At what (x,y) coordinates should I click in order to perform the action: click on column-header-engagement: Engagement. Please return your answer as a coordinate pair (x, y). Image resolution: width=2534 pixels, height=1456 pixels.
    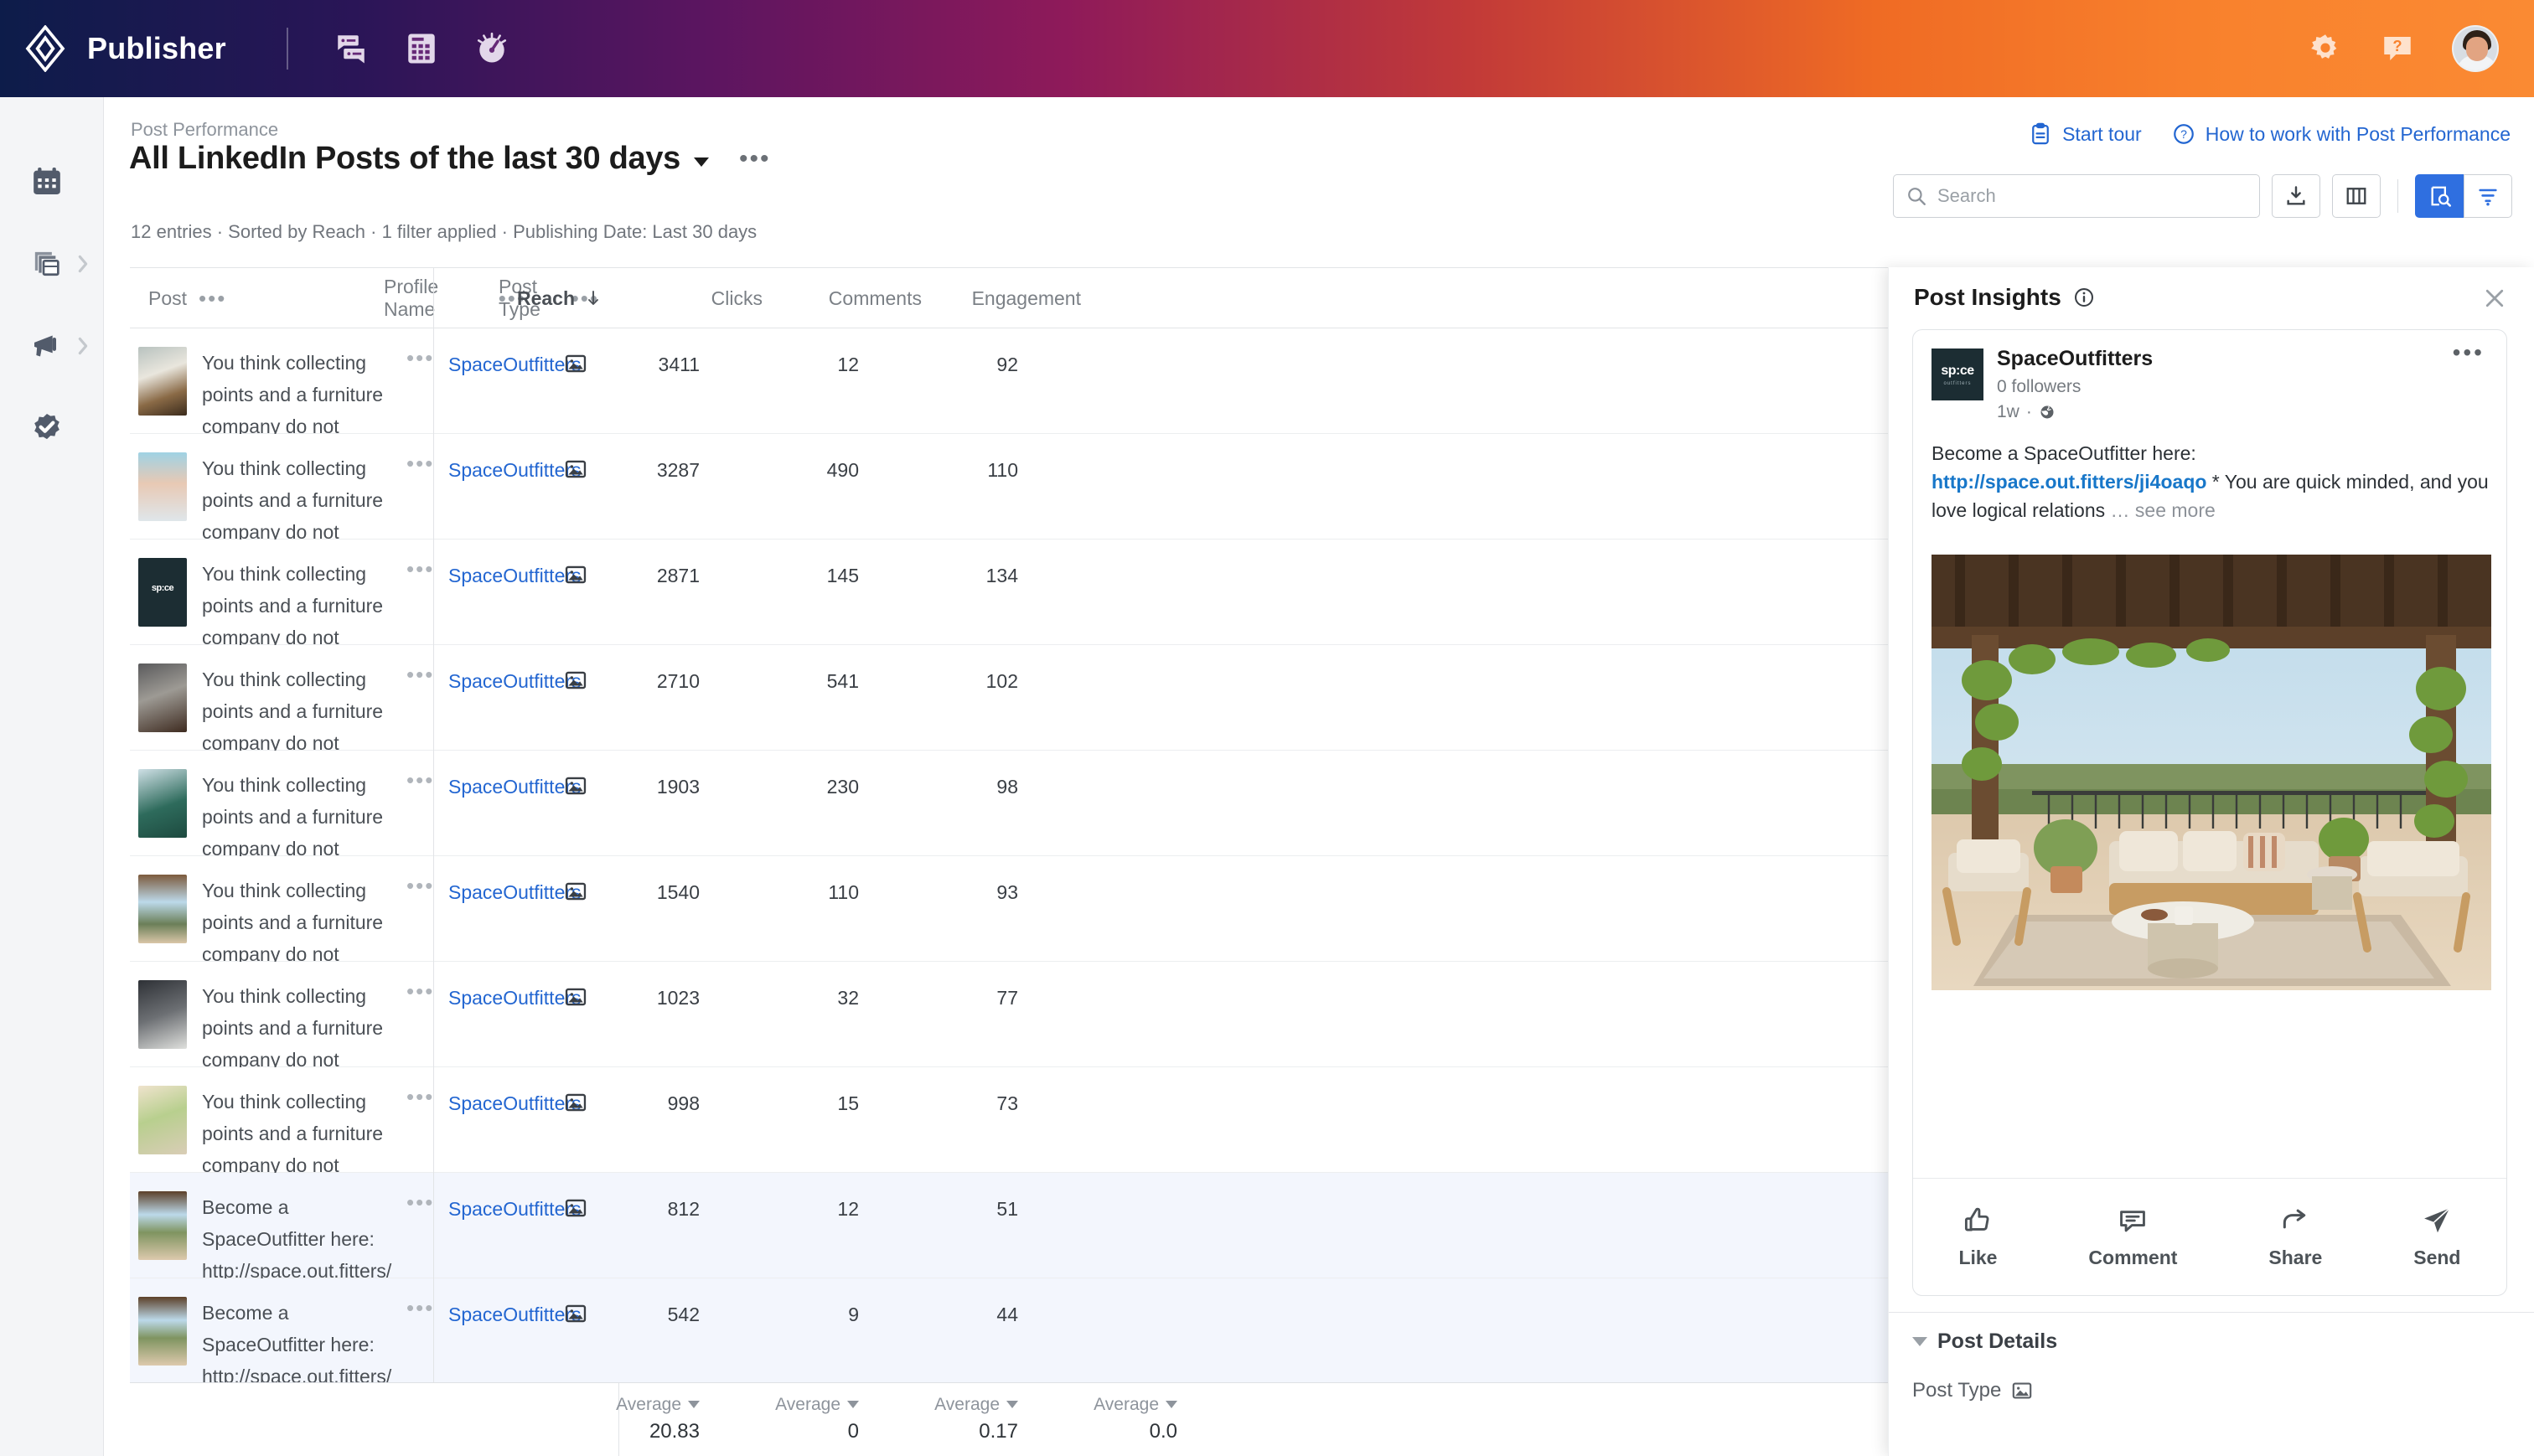
    Looking at the image, I should click on (956, 298).